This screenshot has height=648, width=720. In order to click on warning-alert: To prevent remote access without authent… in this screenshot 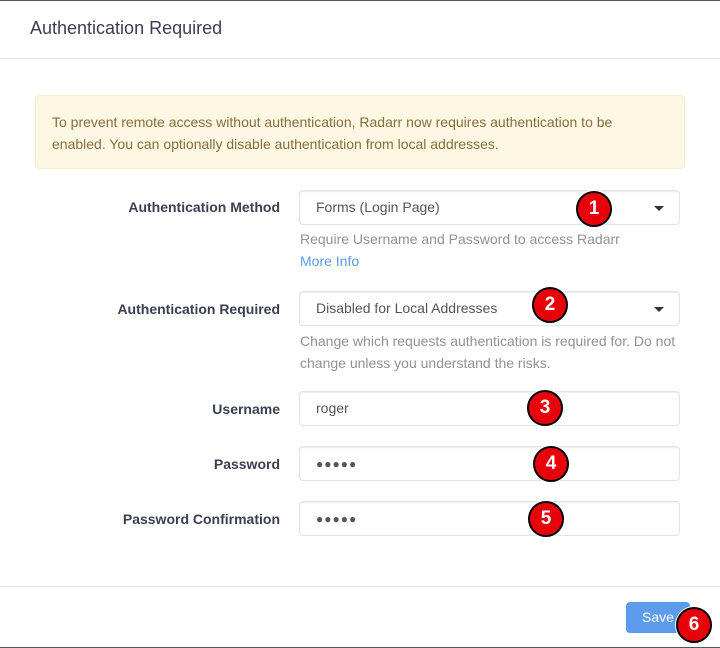, I will do `click(360, 132)`.